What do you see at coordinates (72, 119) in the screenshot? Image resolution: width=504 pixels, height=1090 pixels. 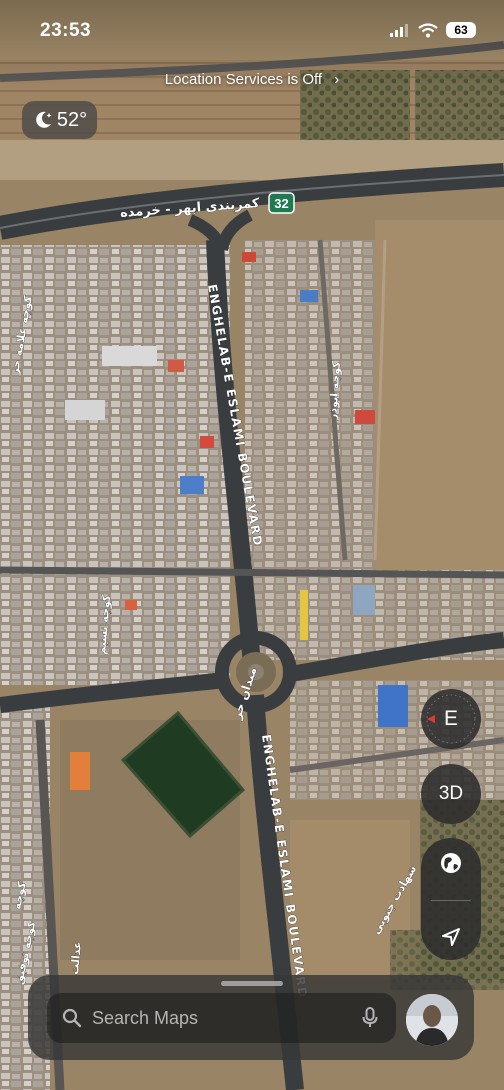 I see `temperature-label: 52°` at bounding box center [72, 119].